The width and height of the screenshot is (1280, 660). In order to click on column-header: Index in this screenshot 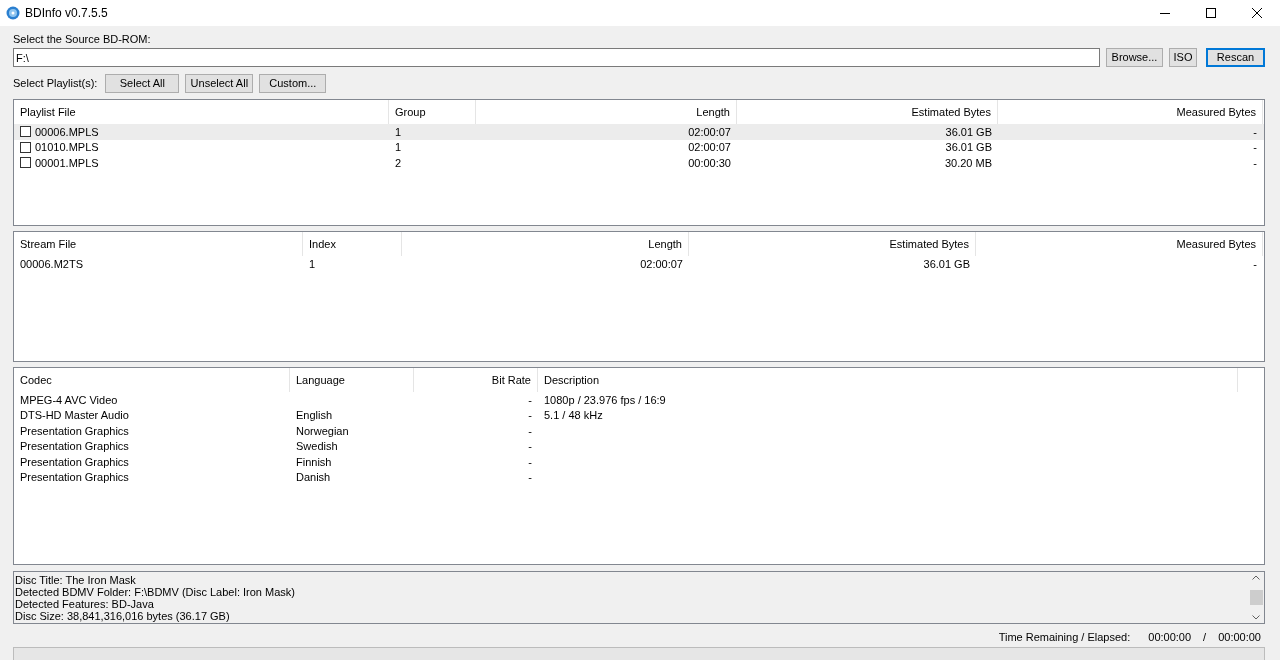, I will do `click(352, 244)`.